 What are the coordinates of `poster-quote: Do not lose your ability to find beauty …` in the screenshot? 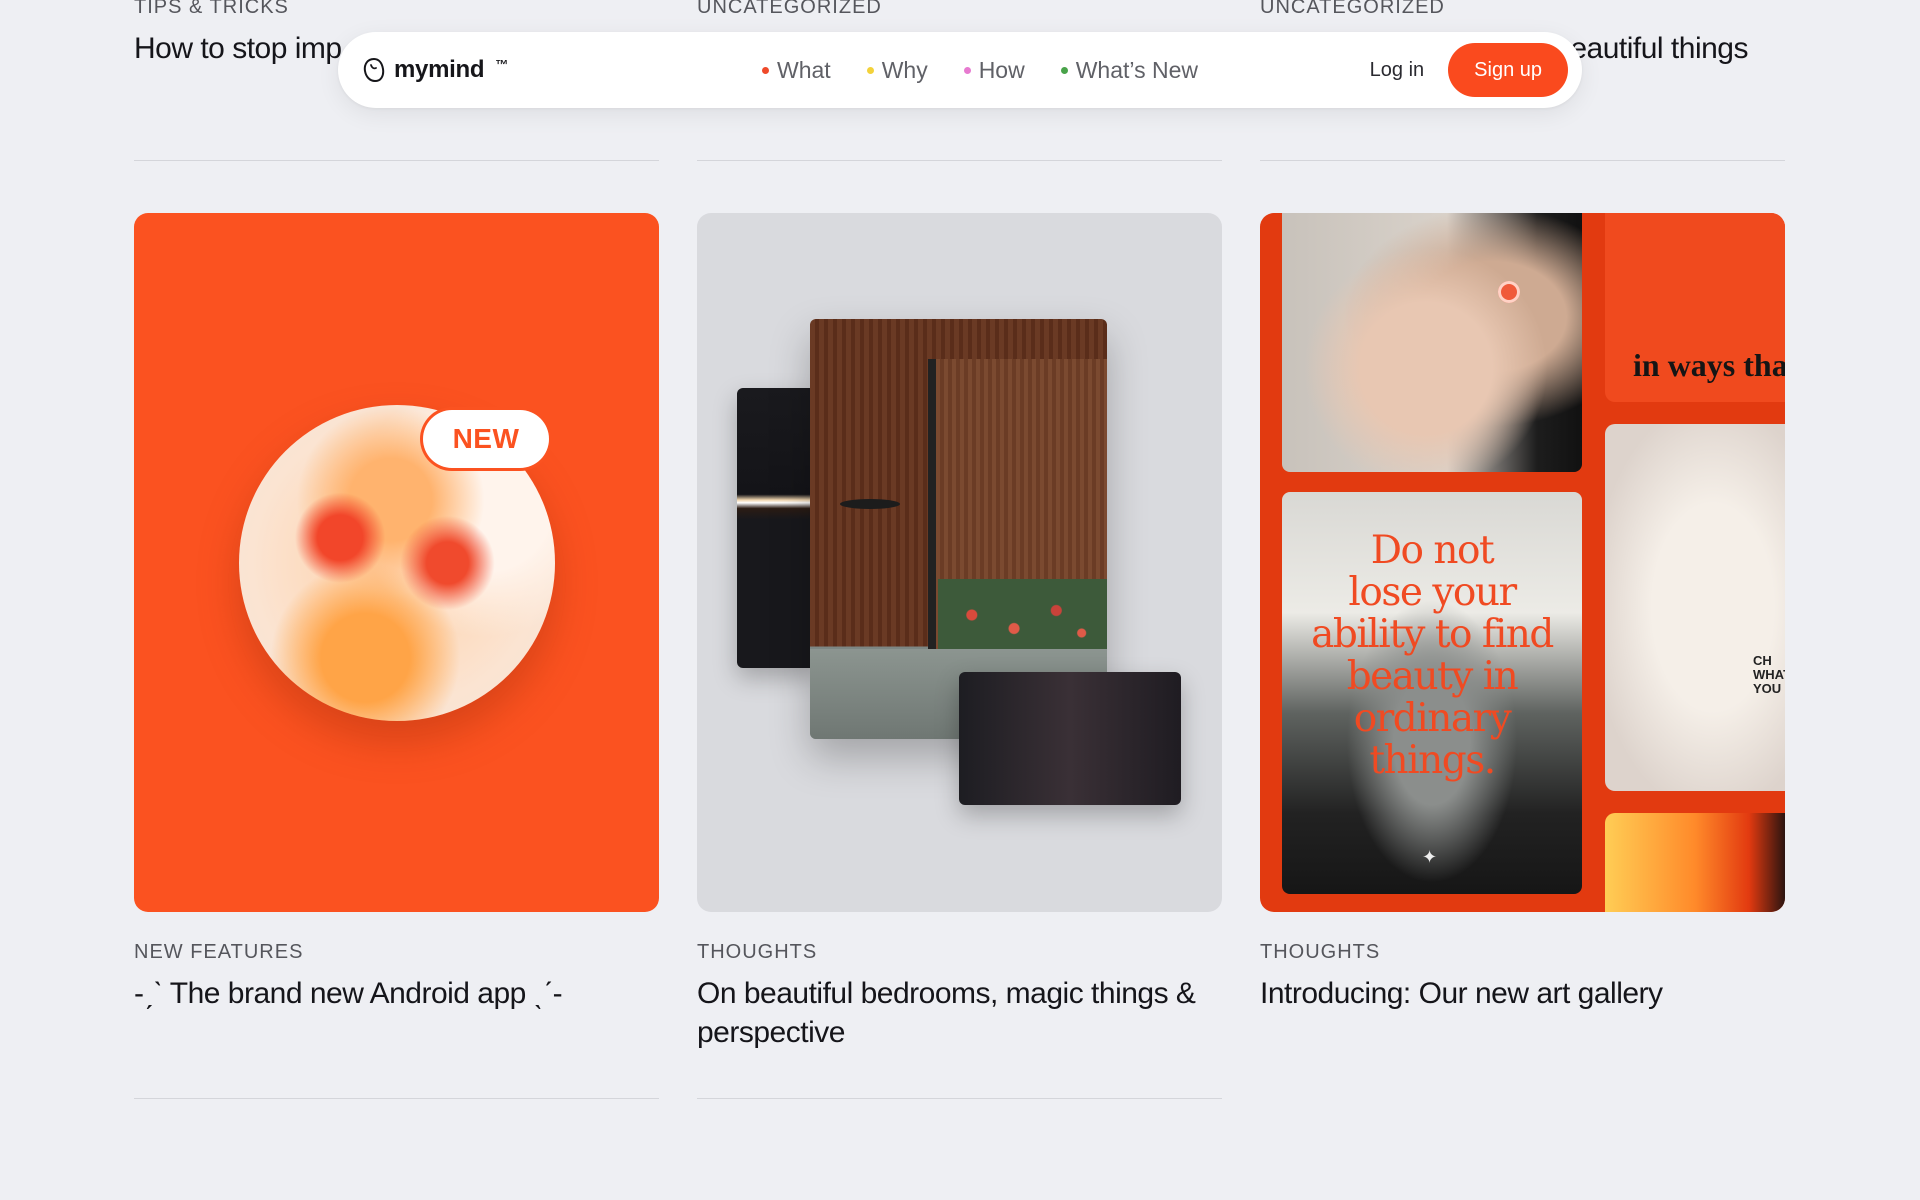 It's located at (1432, 655).